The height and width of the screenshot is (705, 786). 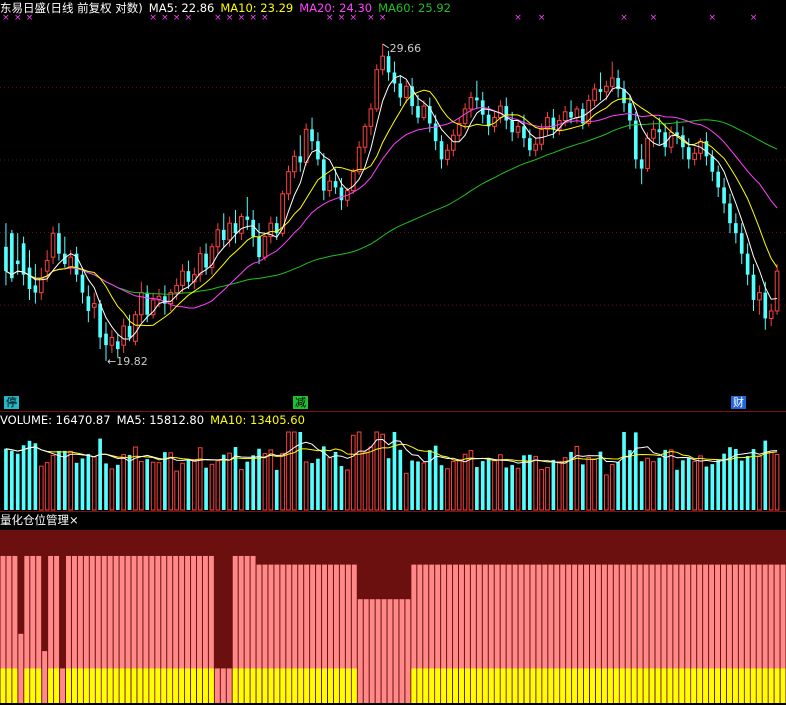 What do you see at coordinates (74, 520) in the screenshot?
I see `close-icon: ×` at bounding box center [74, 520].